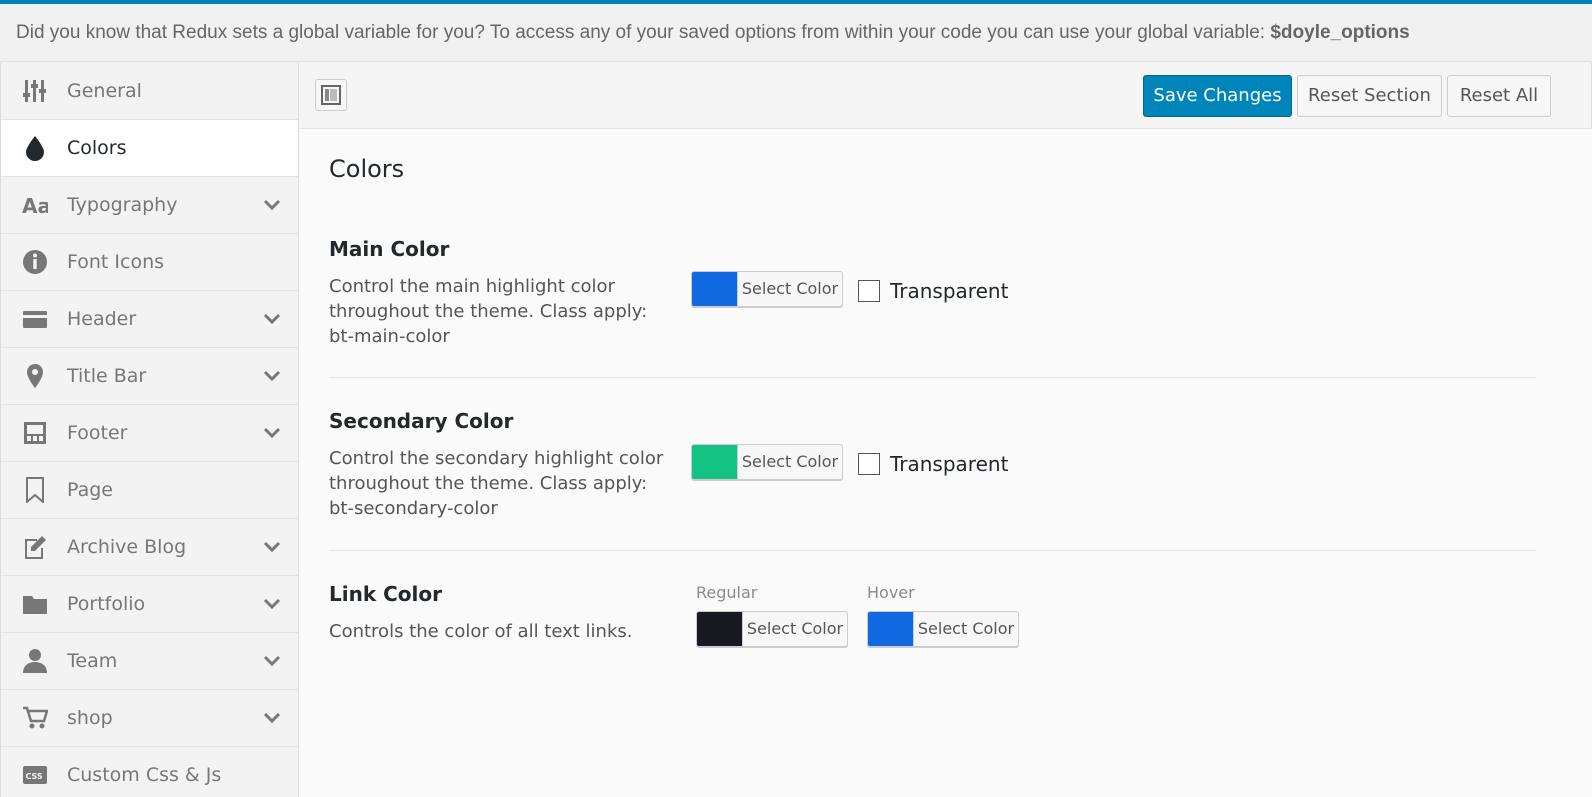 This screenshot has width=1592, height=797. I want to click on link-color-description: Controls the color of all text links., so click(481, 631).